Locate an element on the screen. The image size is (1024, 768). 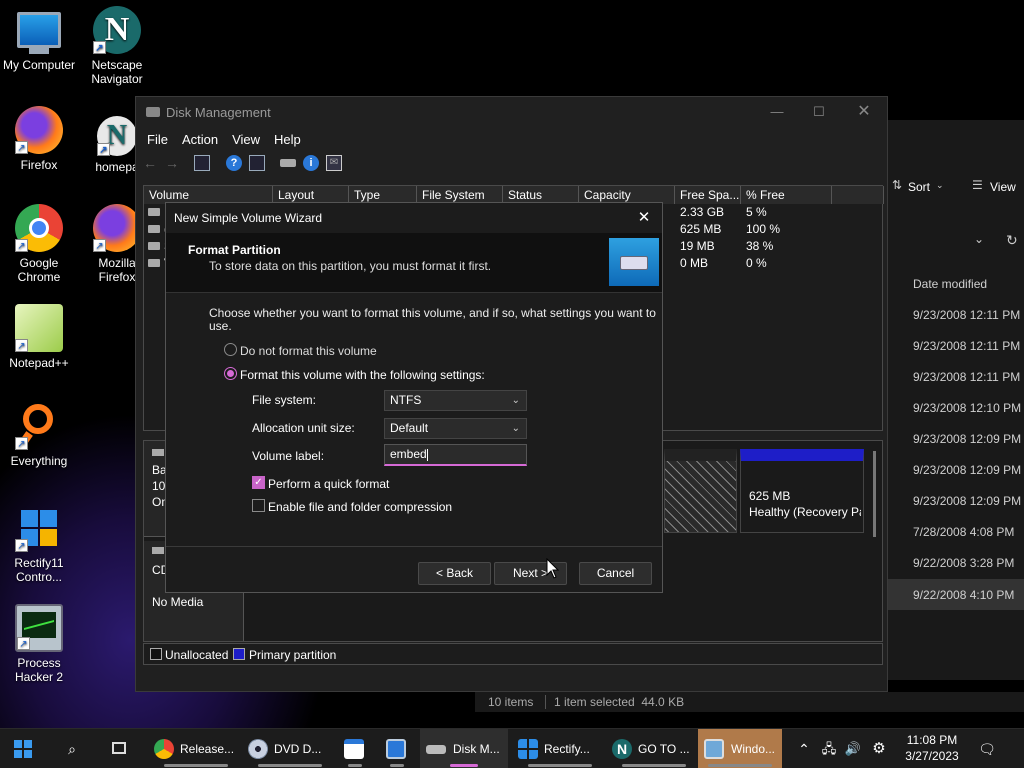
chevron-down-icon: ⌄ is located at coordinates (515, 428).